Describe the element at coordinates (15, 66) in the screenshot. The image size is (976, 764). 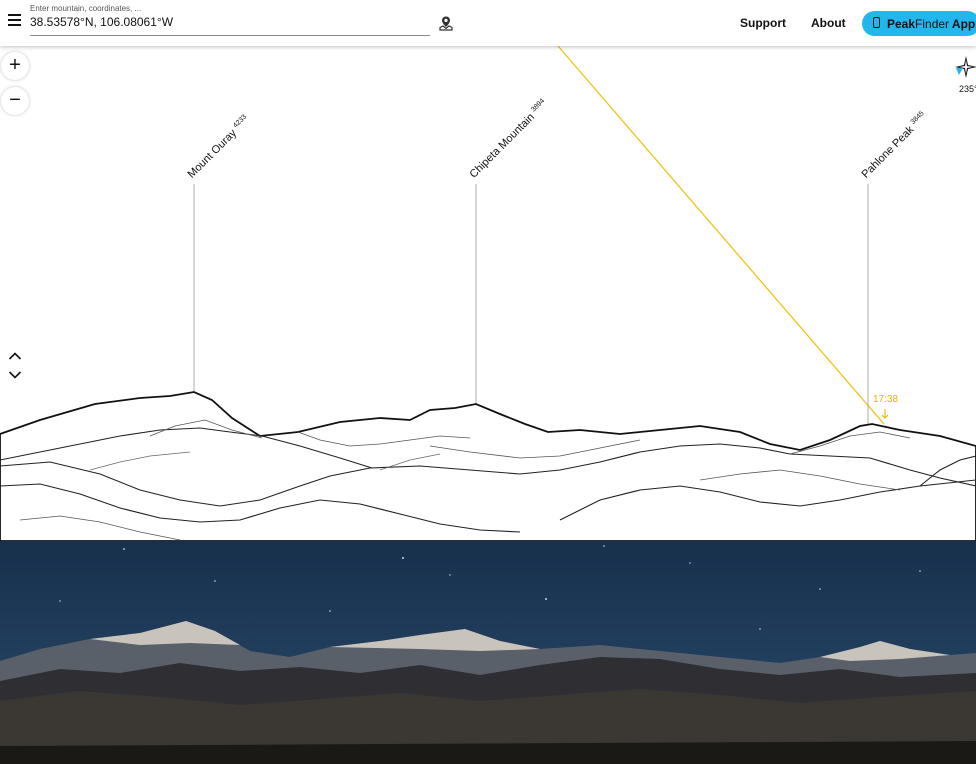
I see `zoom-in-button: +` at that location.